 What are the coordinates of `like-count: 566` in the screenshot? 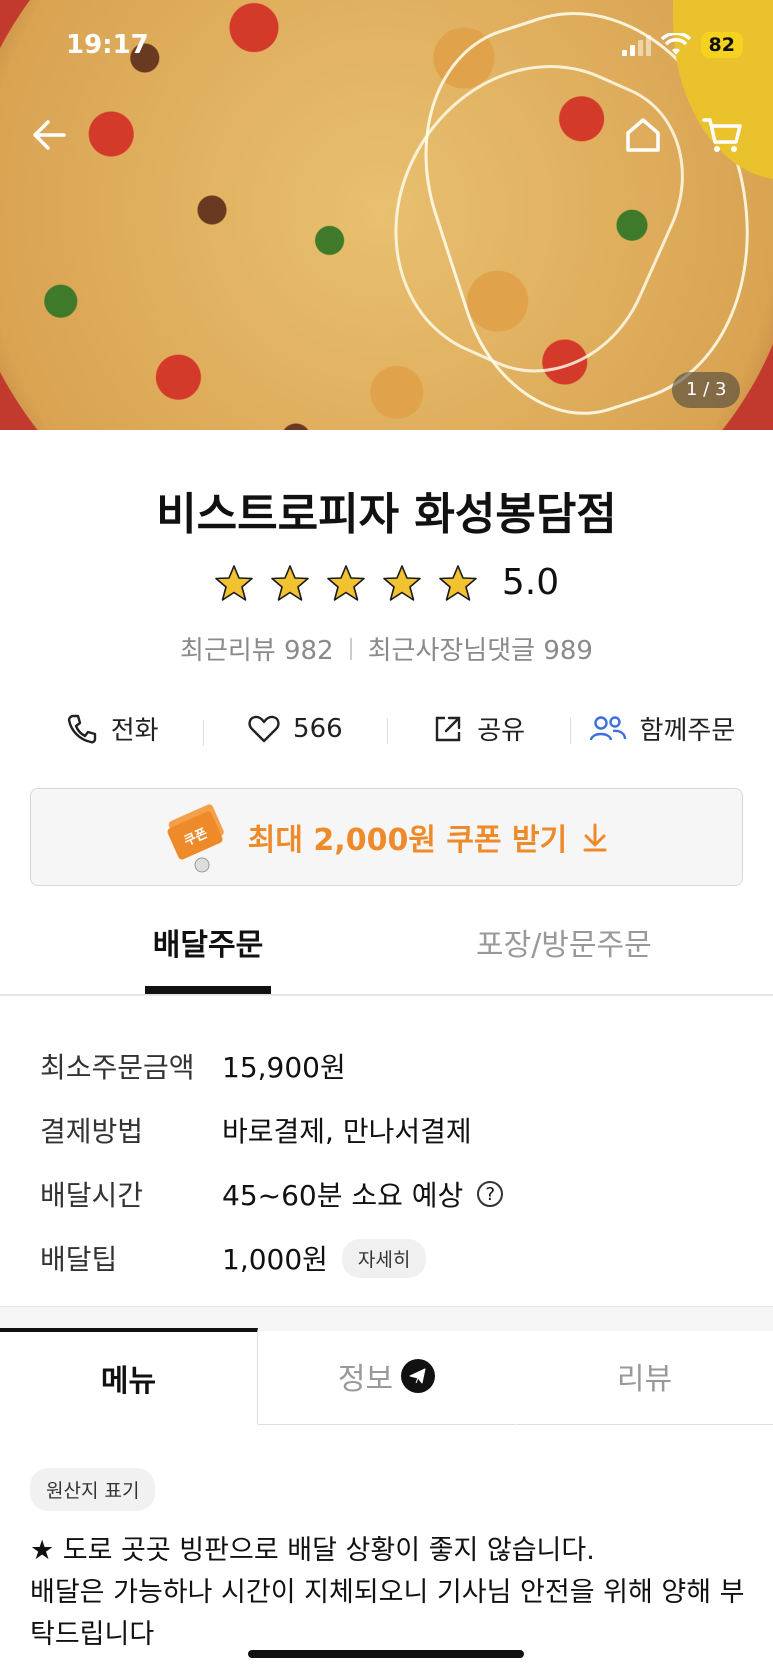 It's located at (318, 728).